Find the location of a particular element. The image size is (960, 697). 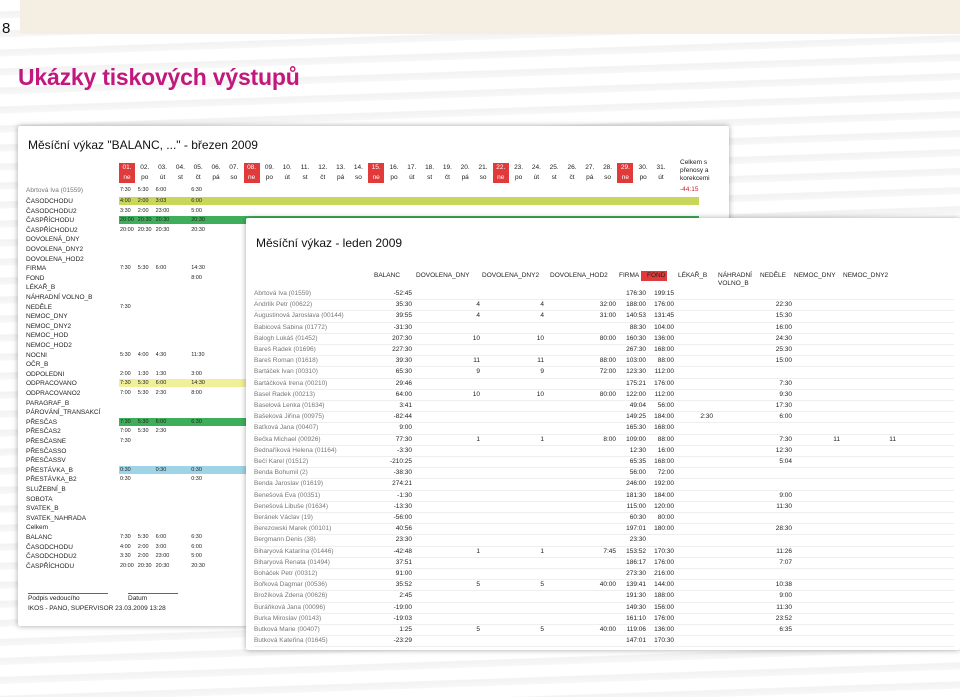

employee-name: Balogh Lukáš (01452) is located at coordinates (286, 338).